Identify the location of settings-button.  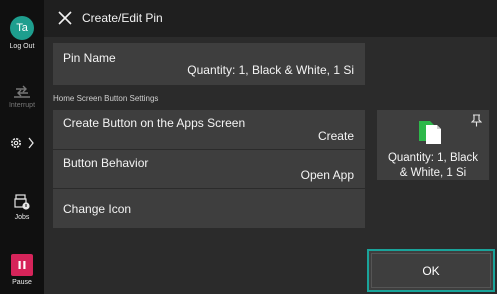
(22, 143).